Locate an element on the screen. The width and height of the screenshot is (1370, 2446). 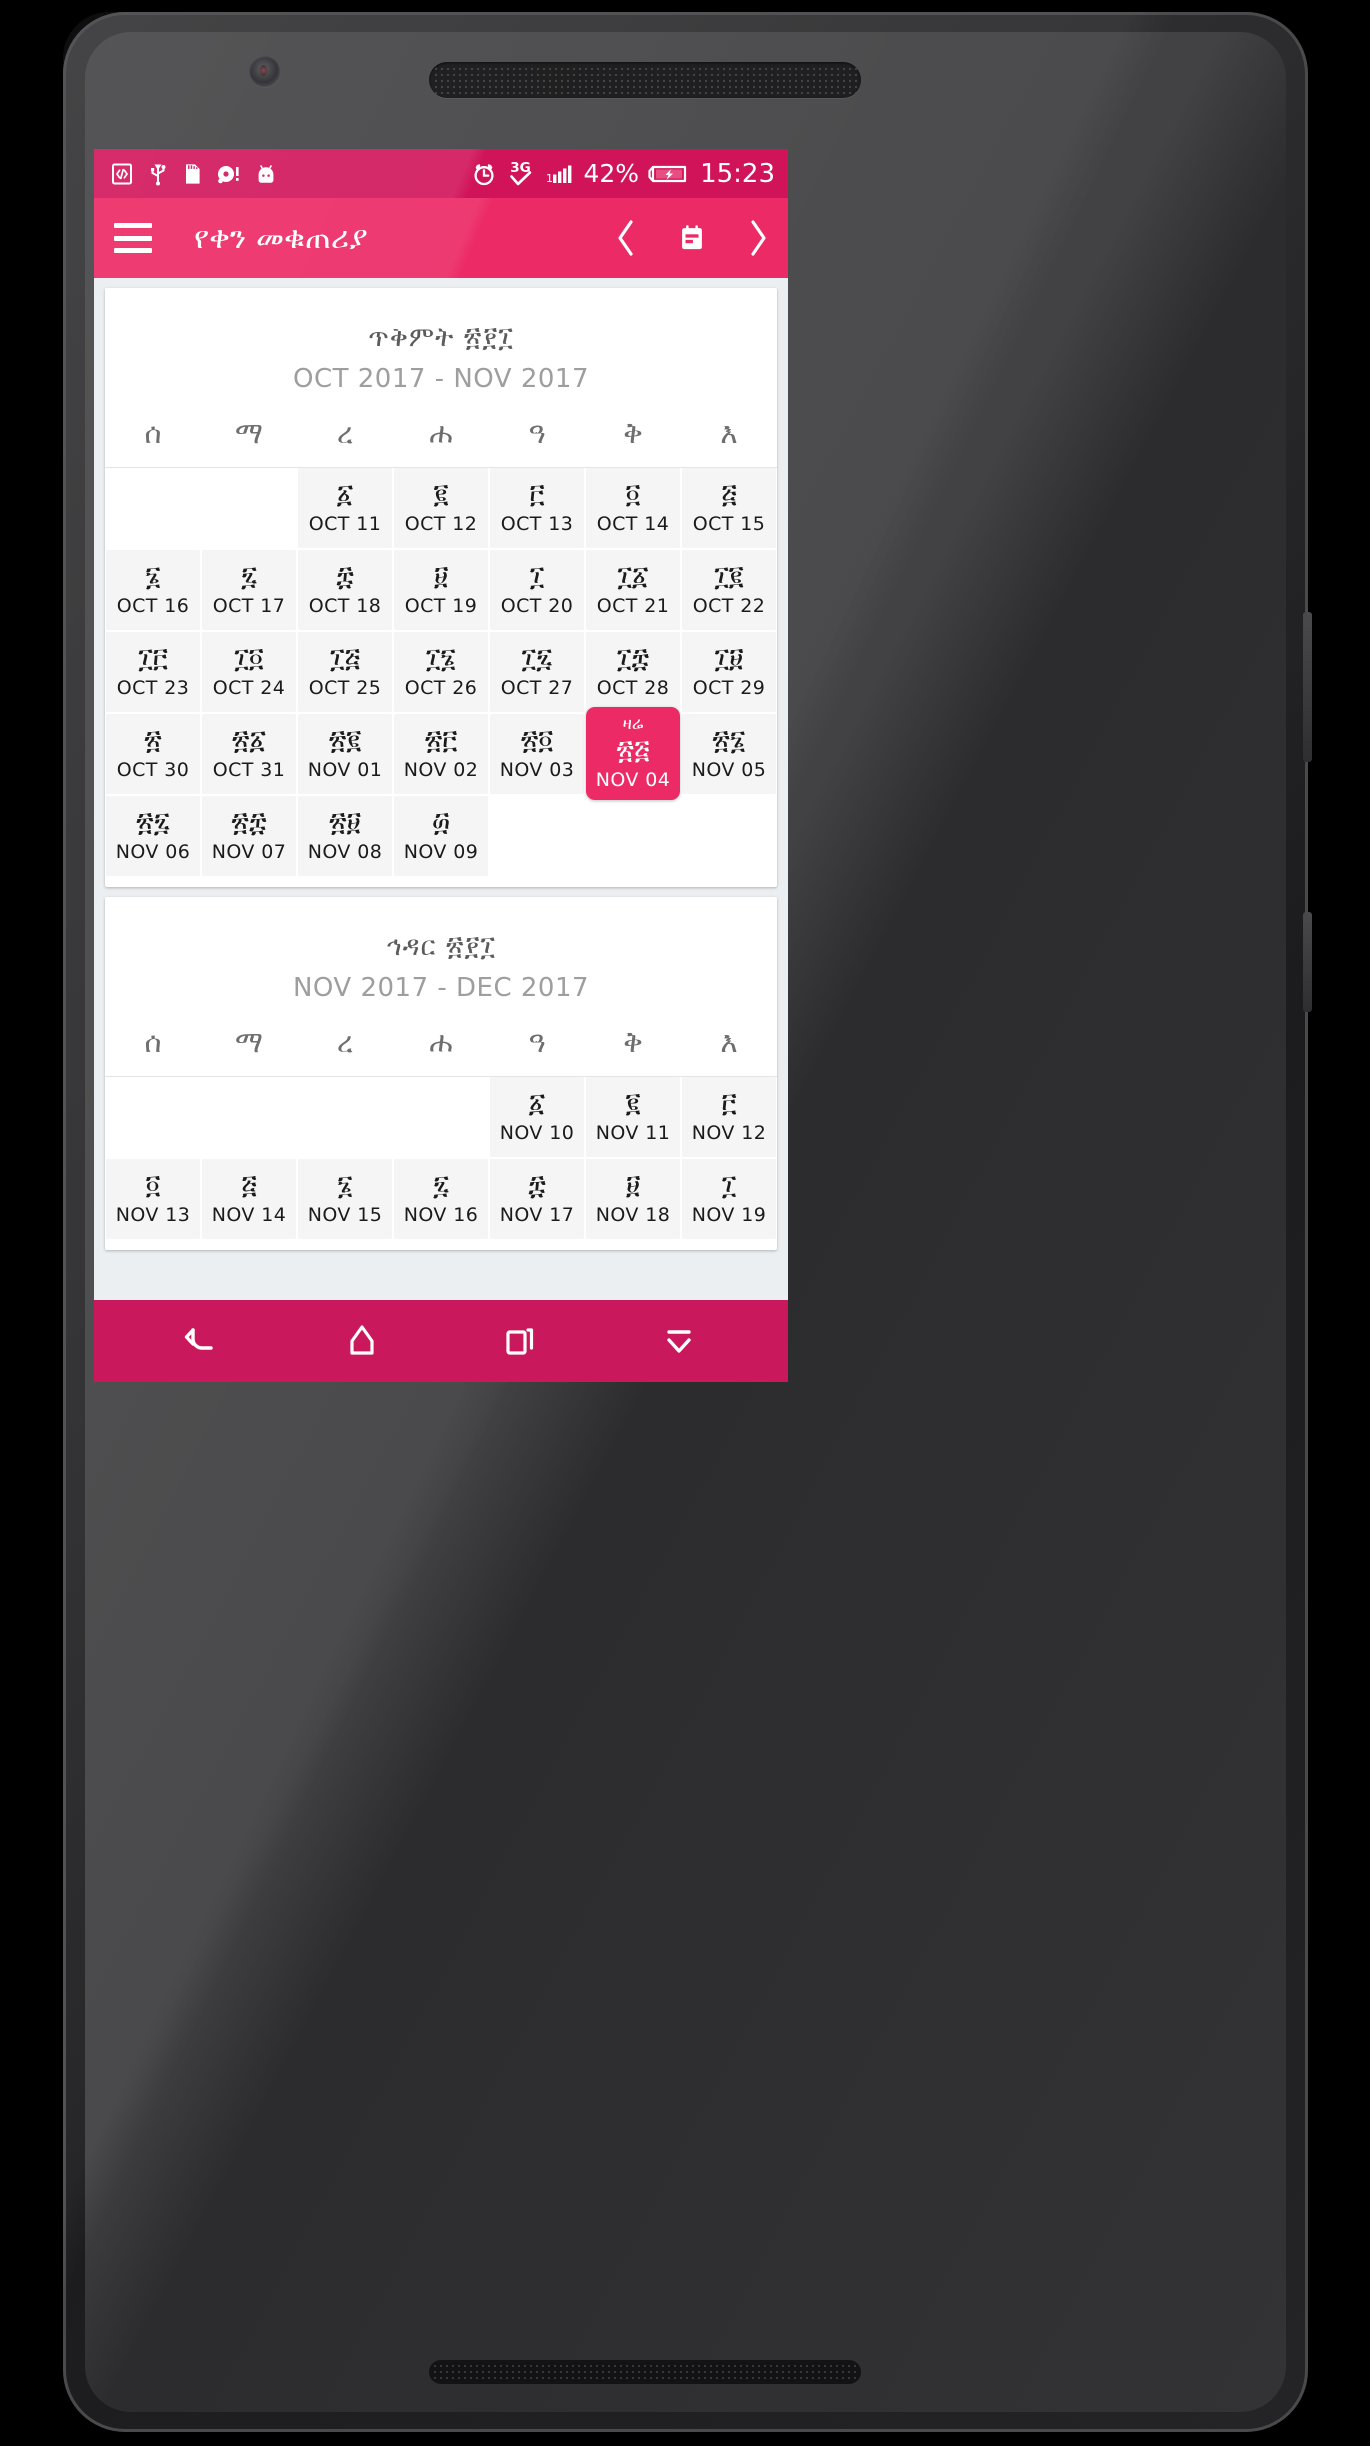
day-cell: ፱ NOV 18 is located at coordinates (633, 1199).